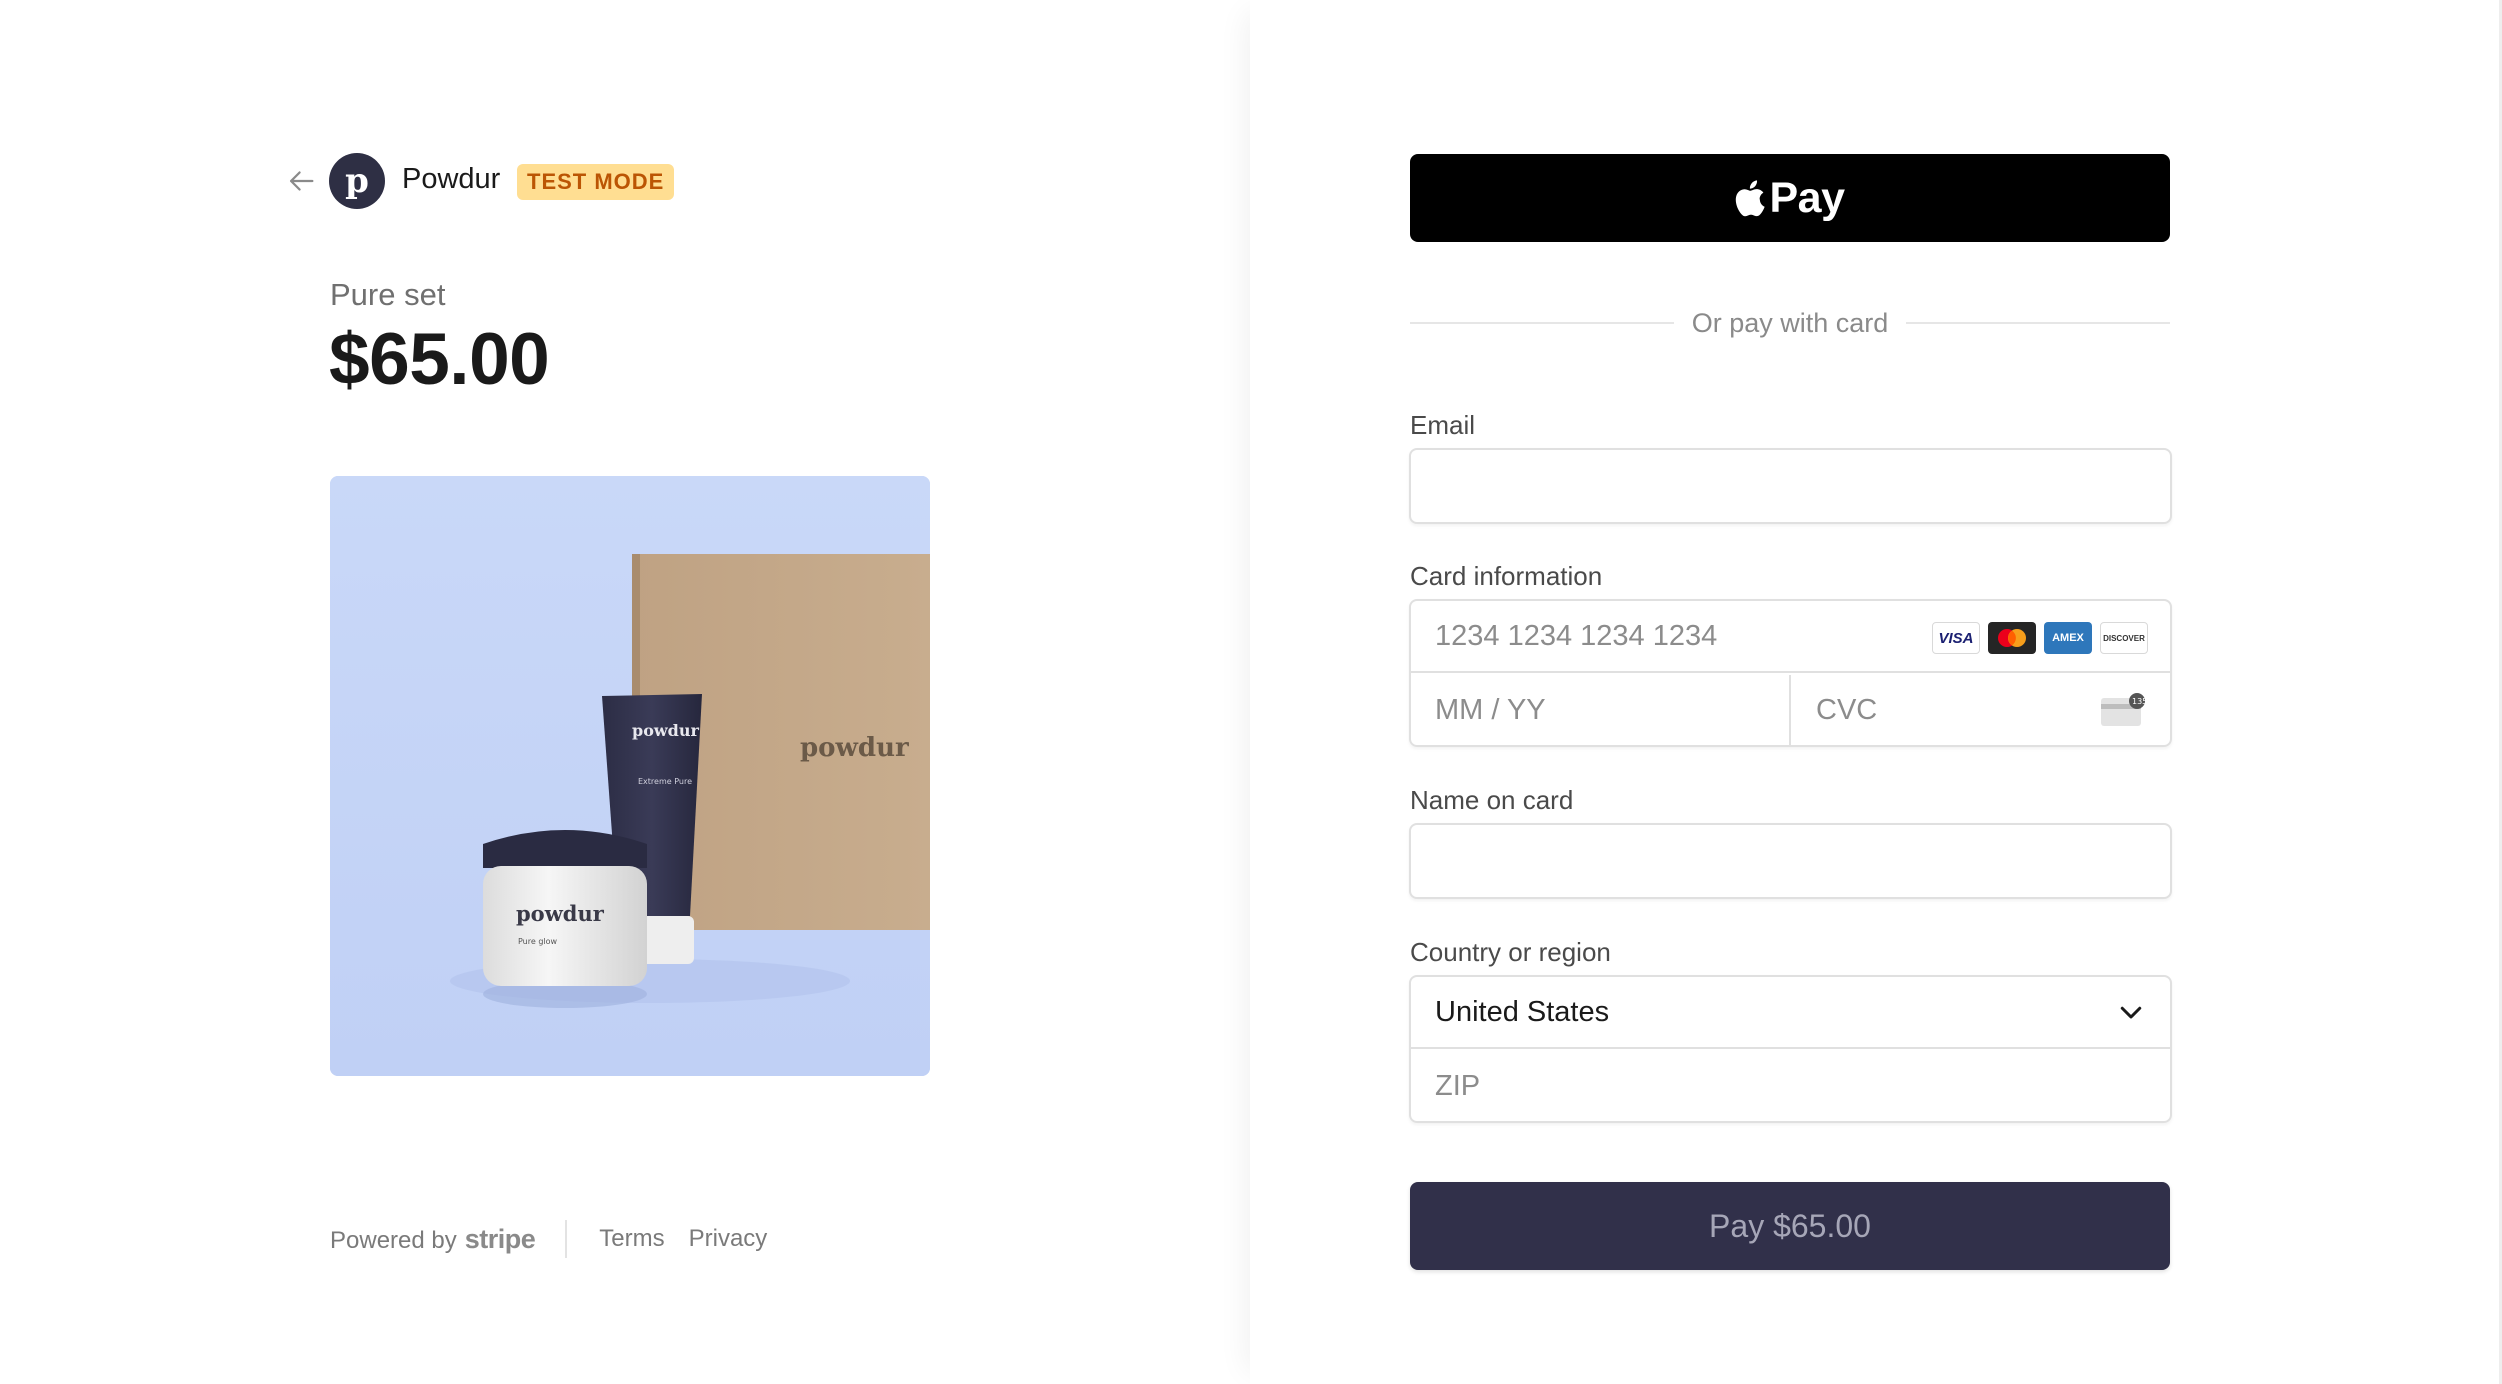 This screenshot has width=2502, height=1384. I want to click on stripe-logo: stripe, so click(500, 1238).